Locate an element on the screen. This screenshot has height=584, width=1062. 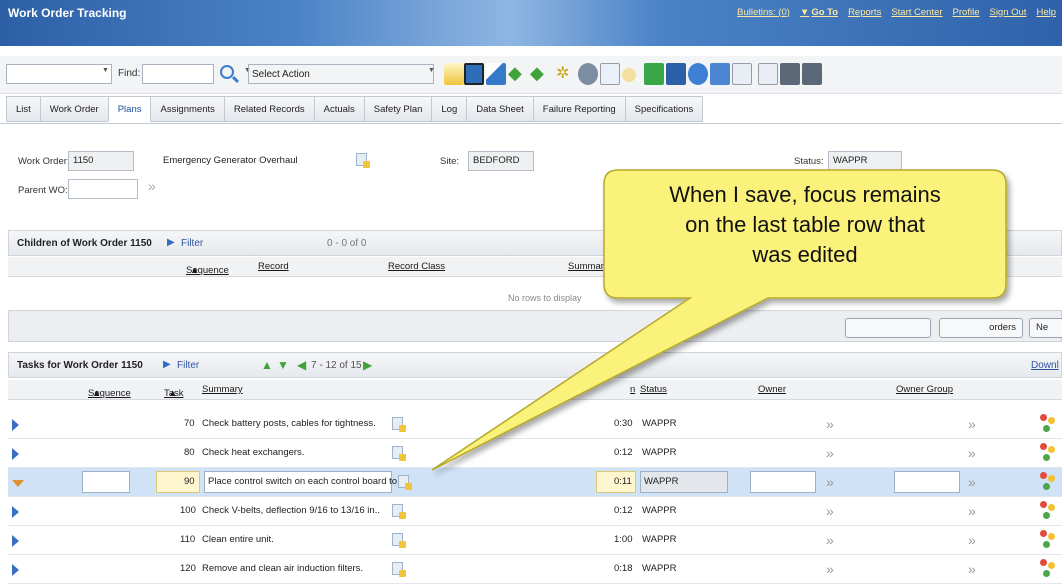
complete-icon is located at coordinates (698, 74).